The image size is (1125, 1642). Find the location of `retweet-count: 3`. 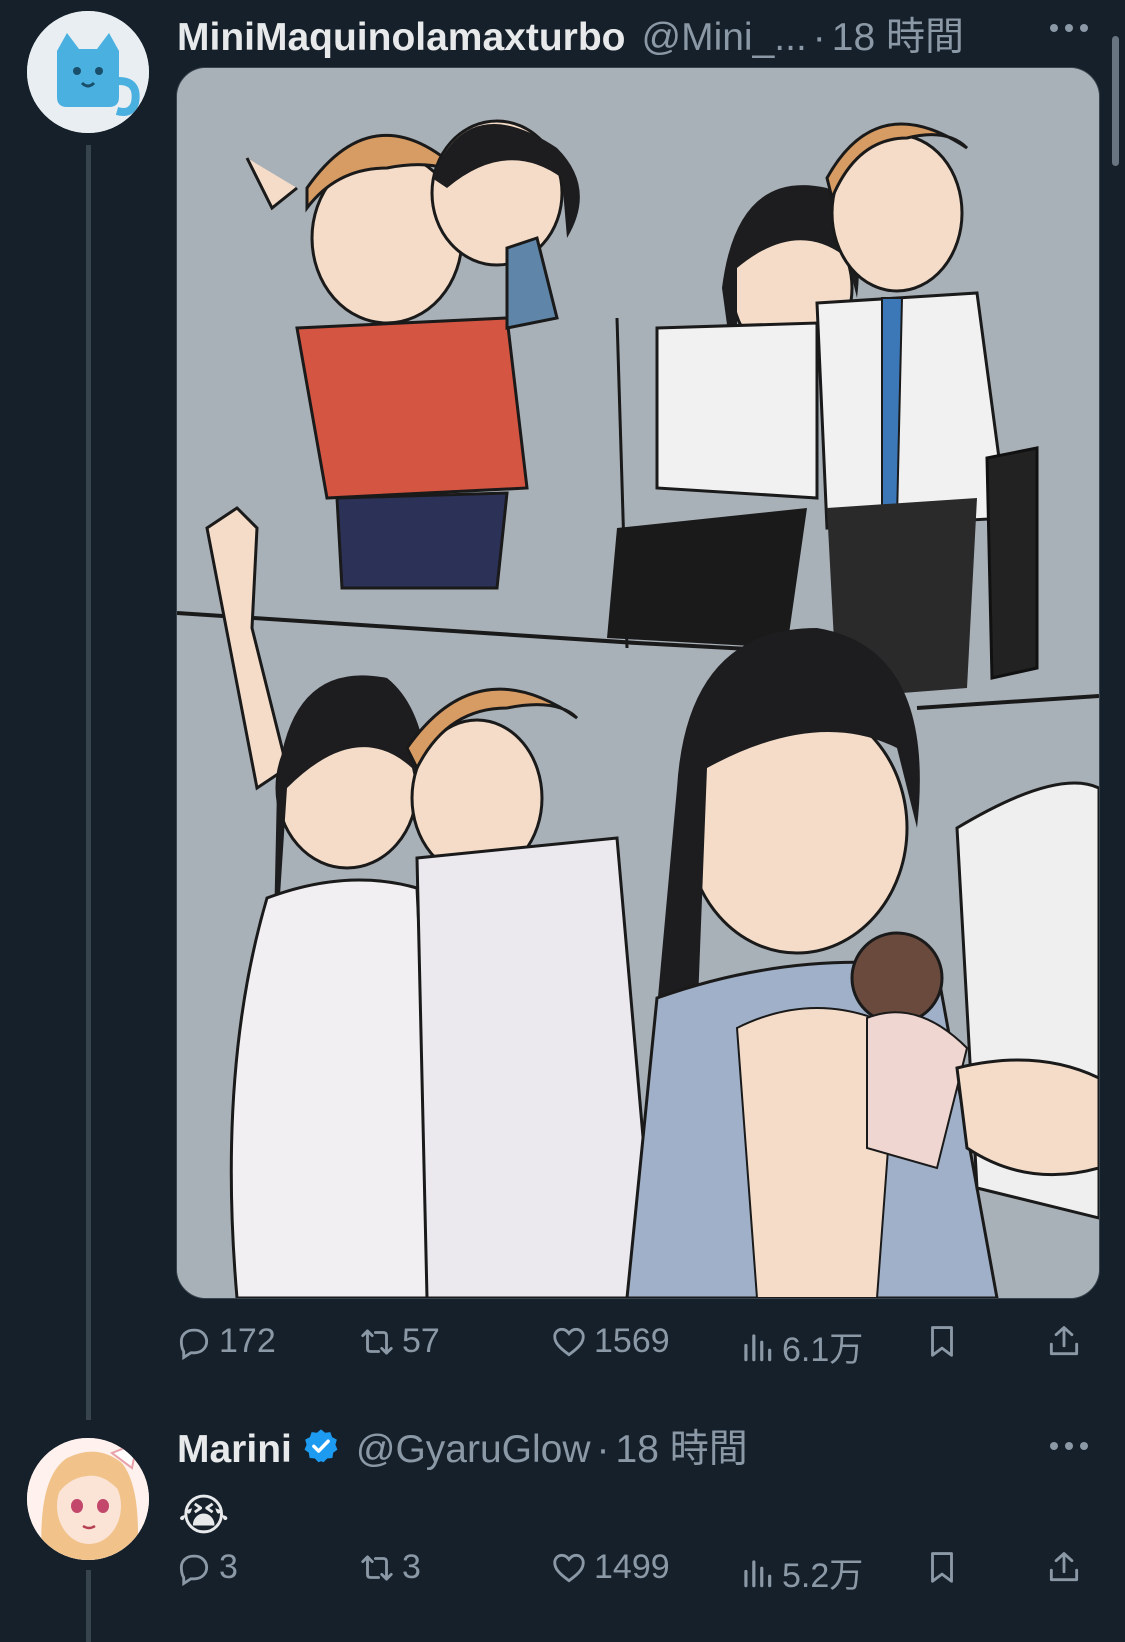

retweet-count: 3 is located at coordinates (411, 1567).